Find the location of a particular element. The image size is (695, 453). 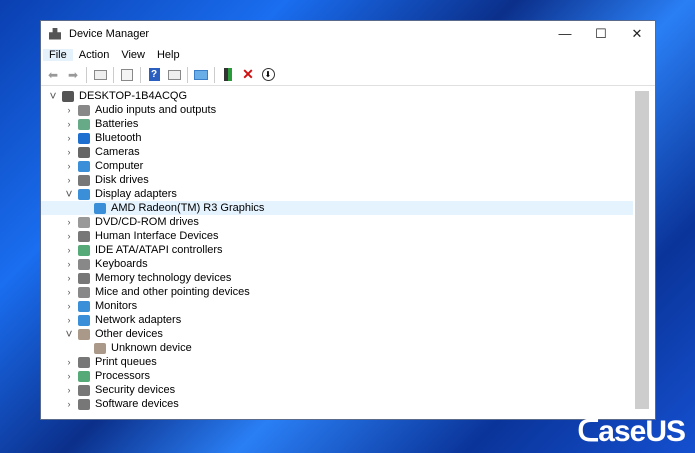

tree-item: › Disk drives is located at coordinates (337, 180).